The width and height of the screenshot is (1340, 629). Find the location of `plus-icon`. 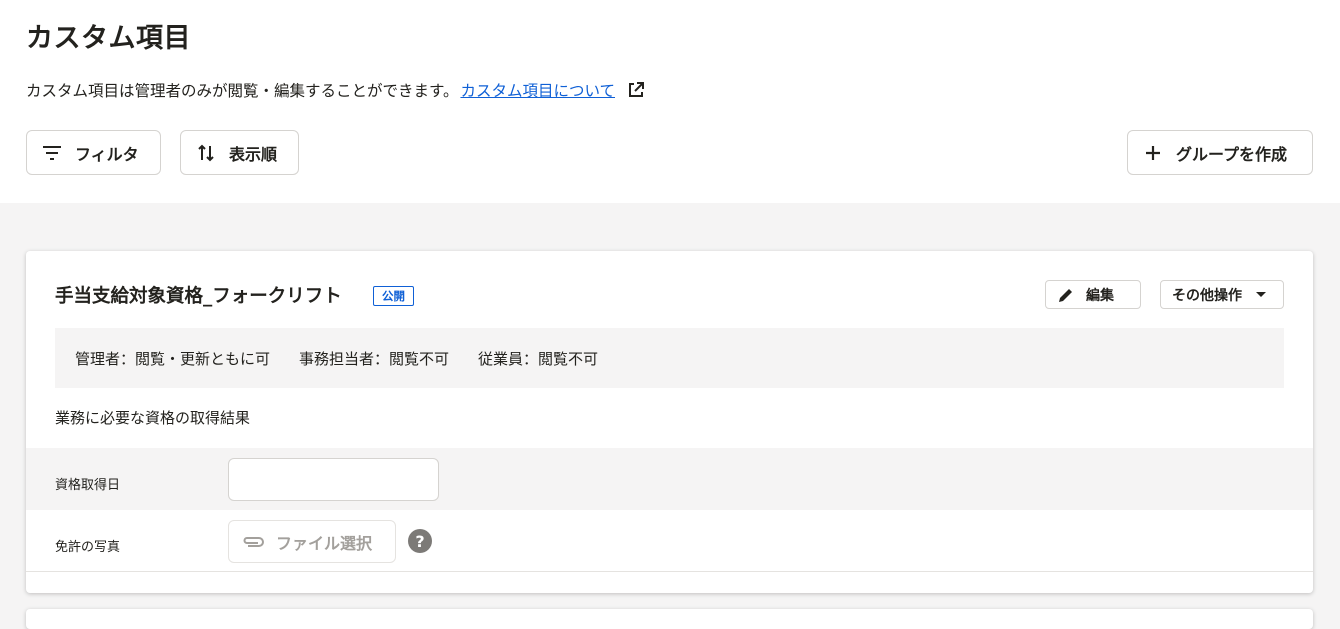

plus-icon is located at coordinates (1153, 153).